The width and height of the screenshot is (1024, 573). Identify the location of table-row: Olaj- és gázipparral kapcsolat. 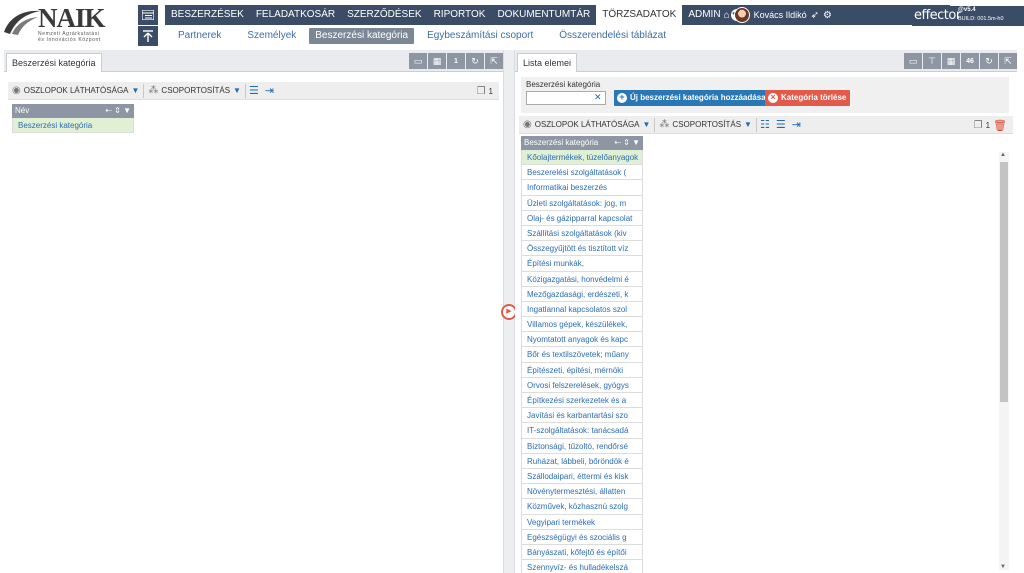
(582, 218).